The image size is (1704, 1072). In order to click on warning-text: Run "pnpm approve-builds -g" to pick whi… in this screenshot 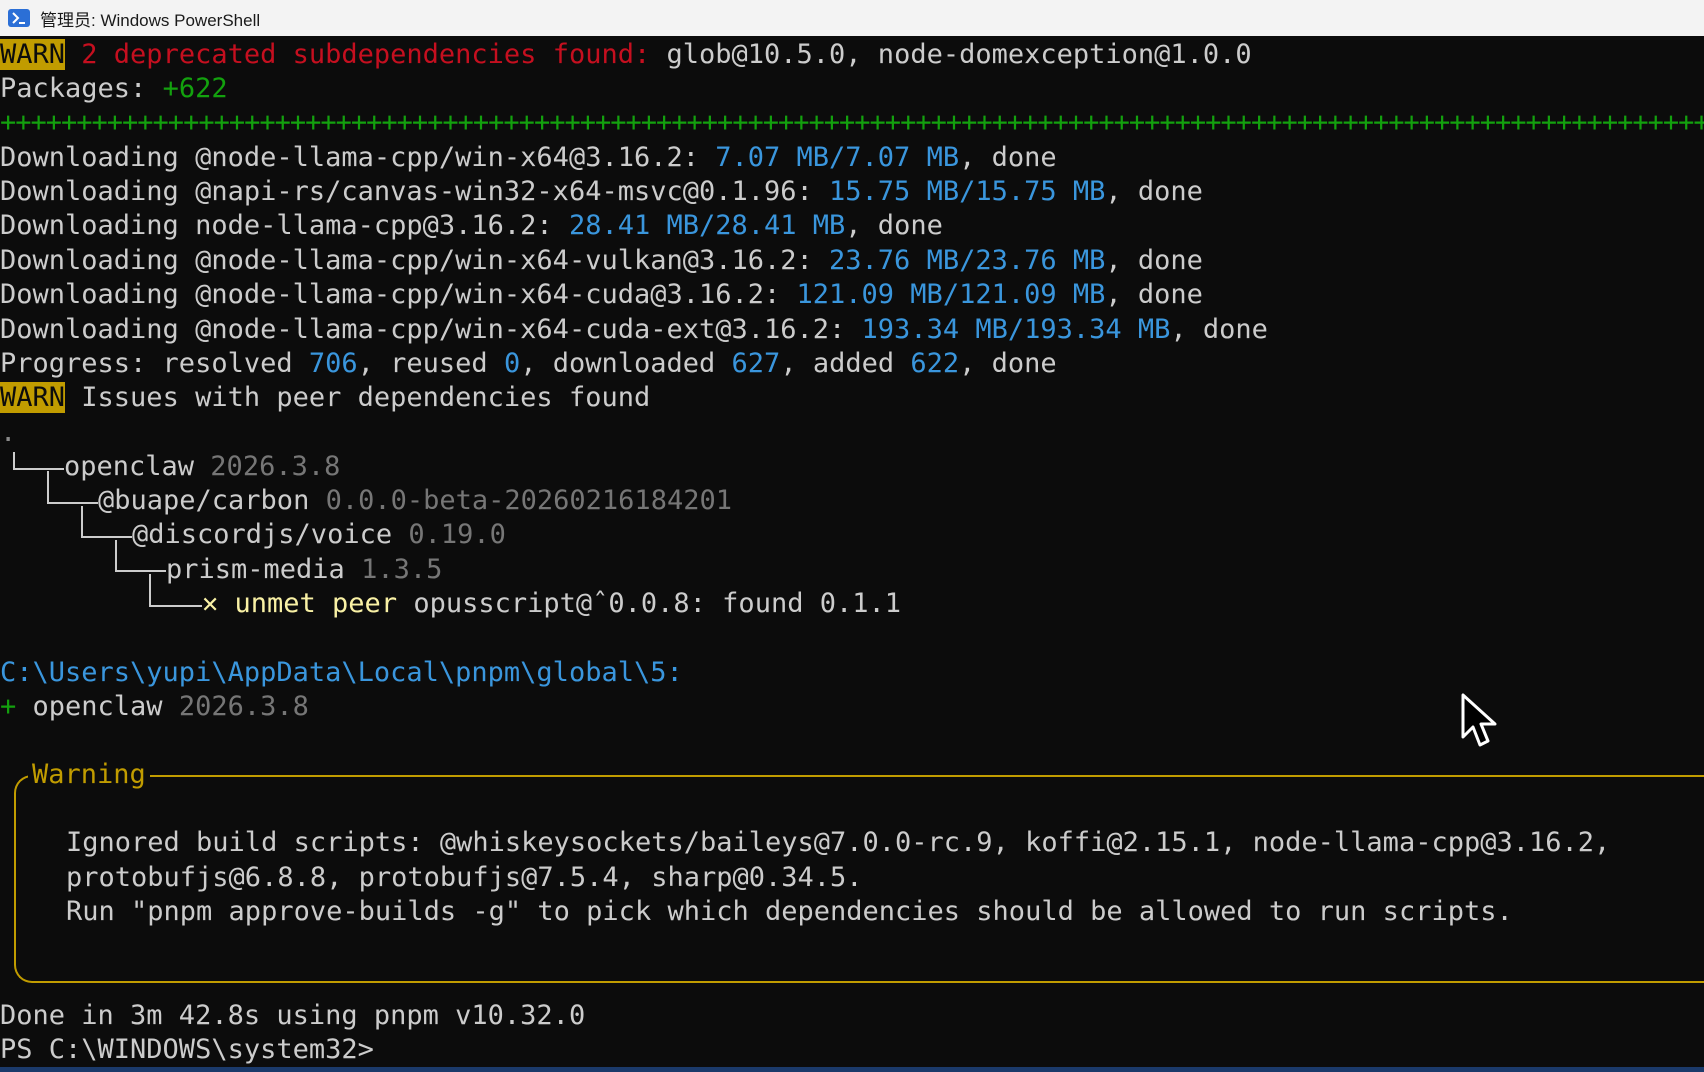, I will do `click(789, 911)`.